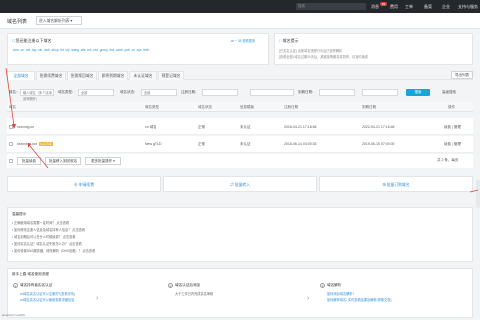  What do you see at coordinates (12, 107) in the screenshot?
I see `th-domain: 域名` at bounding box center [12, 107].